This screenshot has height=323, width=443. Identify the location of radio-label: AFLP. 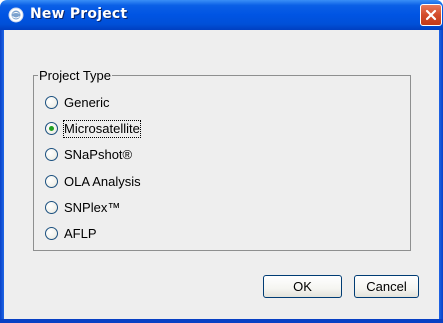
(80, 233).